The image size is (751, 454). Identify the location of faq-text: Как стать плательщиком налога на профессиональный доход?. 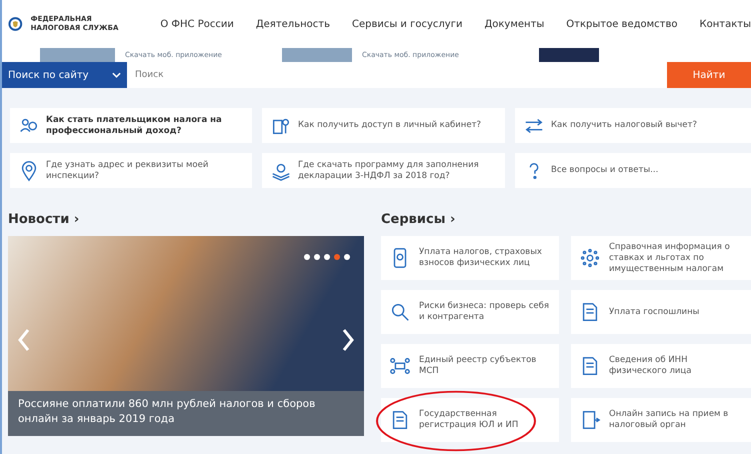
(134, 125).